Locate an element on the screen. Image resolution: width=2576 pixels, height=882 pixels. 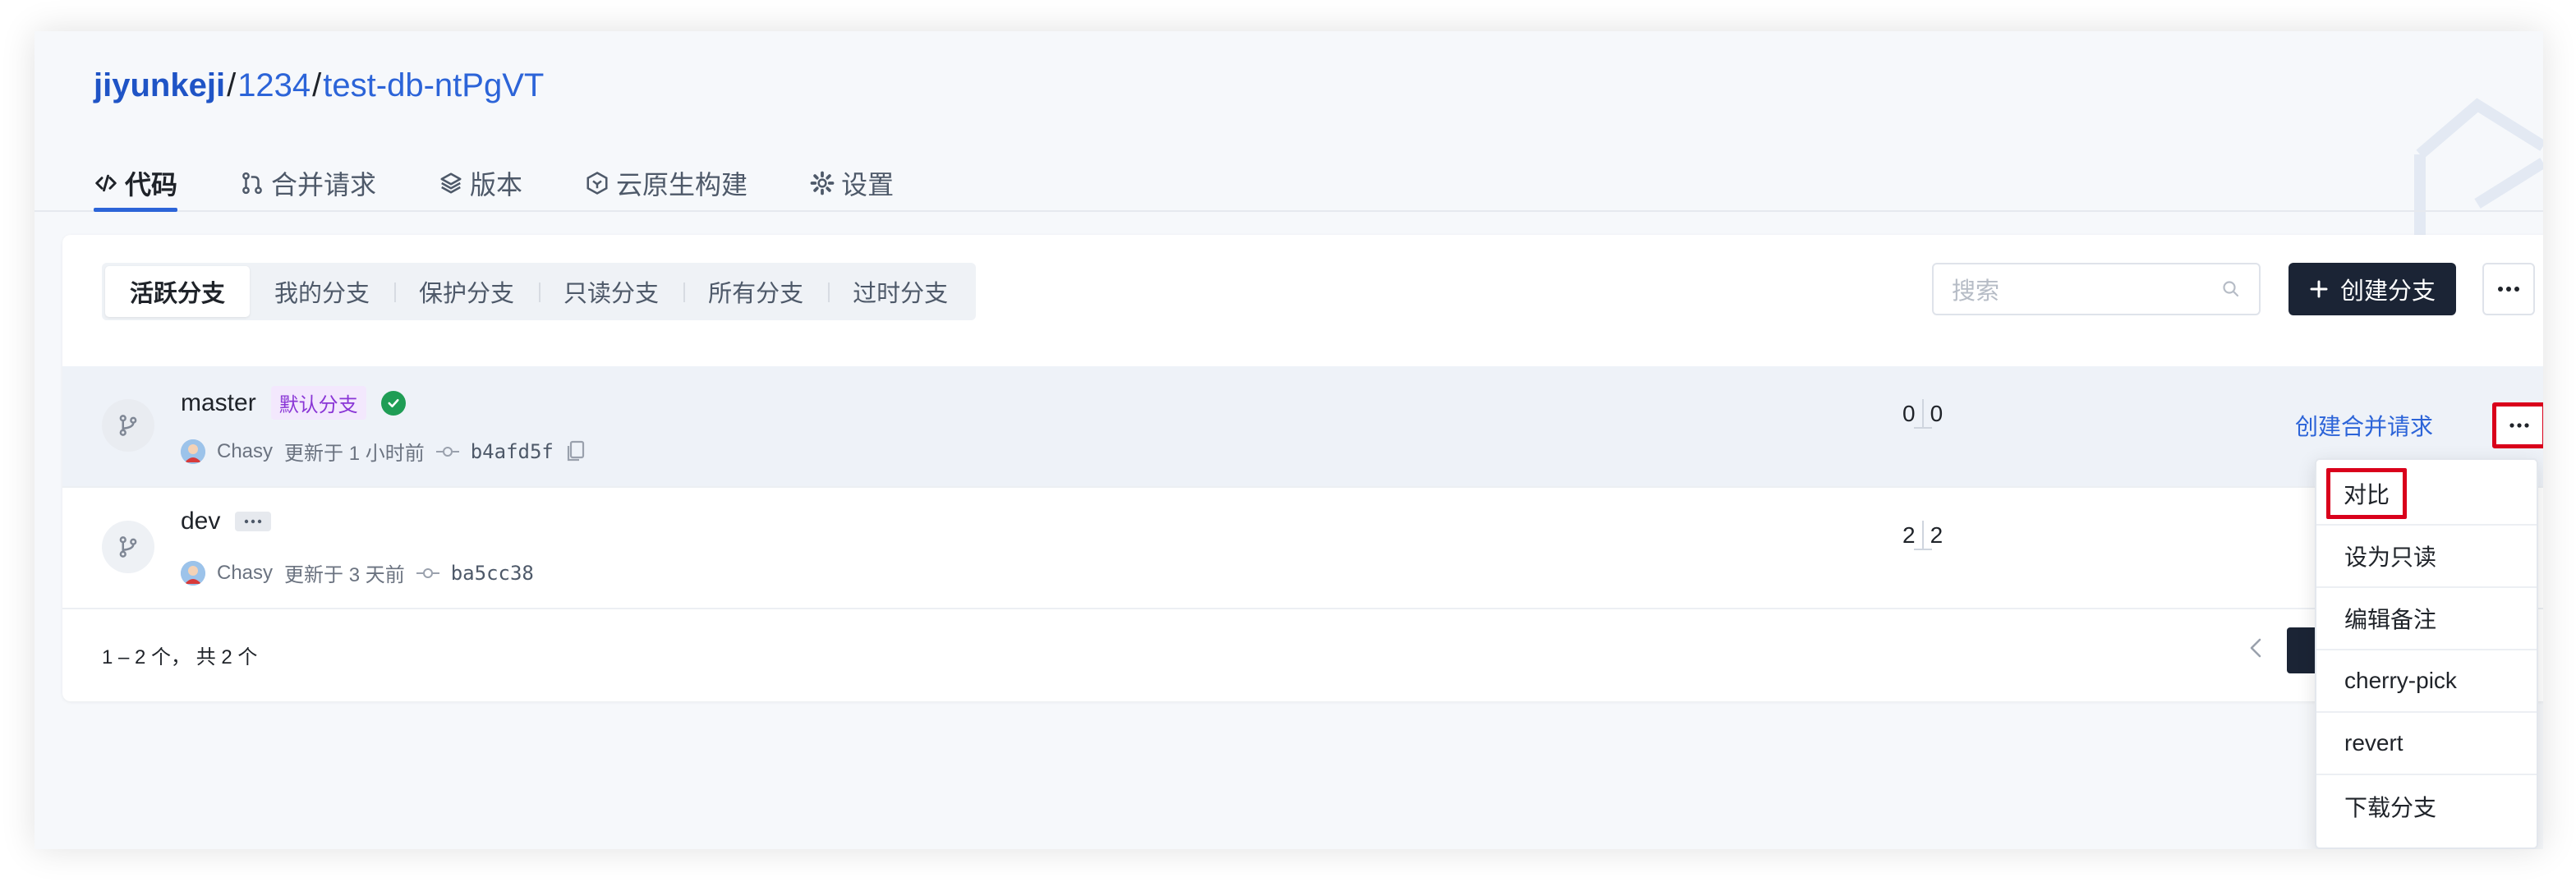
menu-item-revert: revert is located at coordinates (2426, 744).